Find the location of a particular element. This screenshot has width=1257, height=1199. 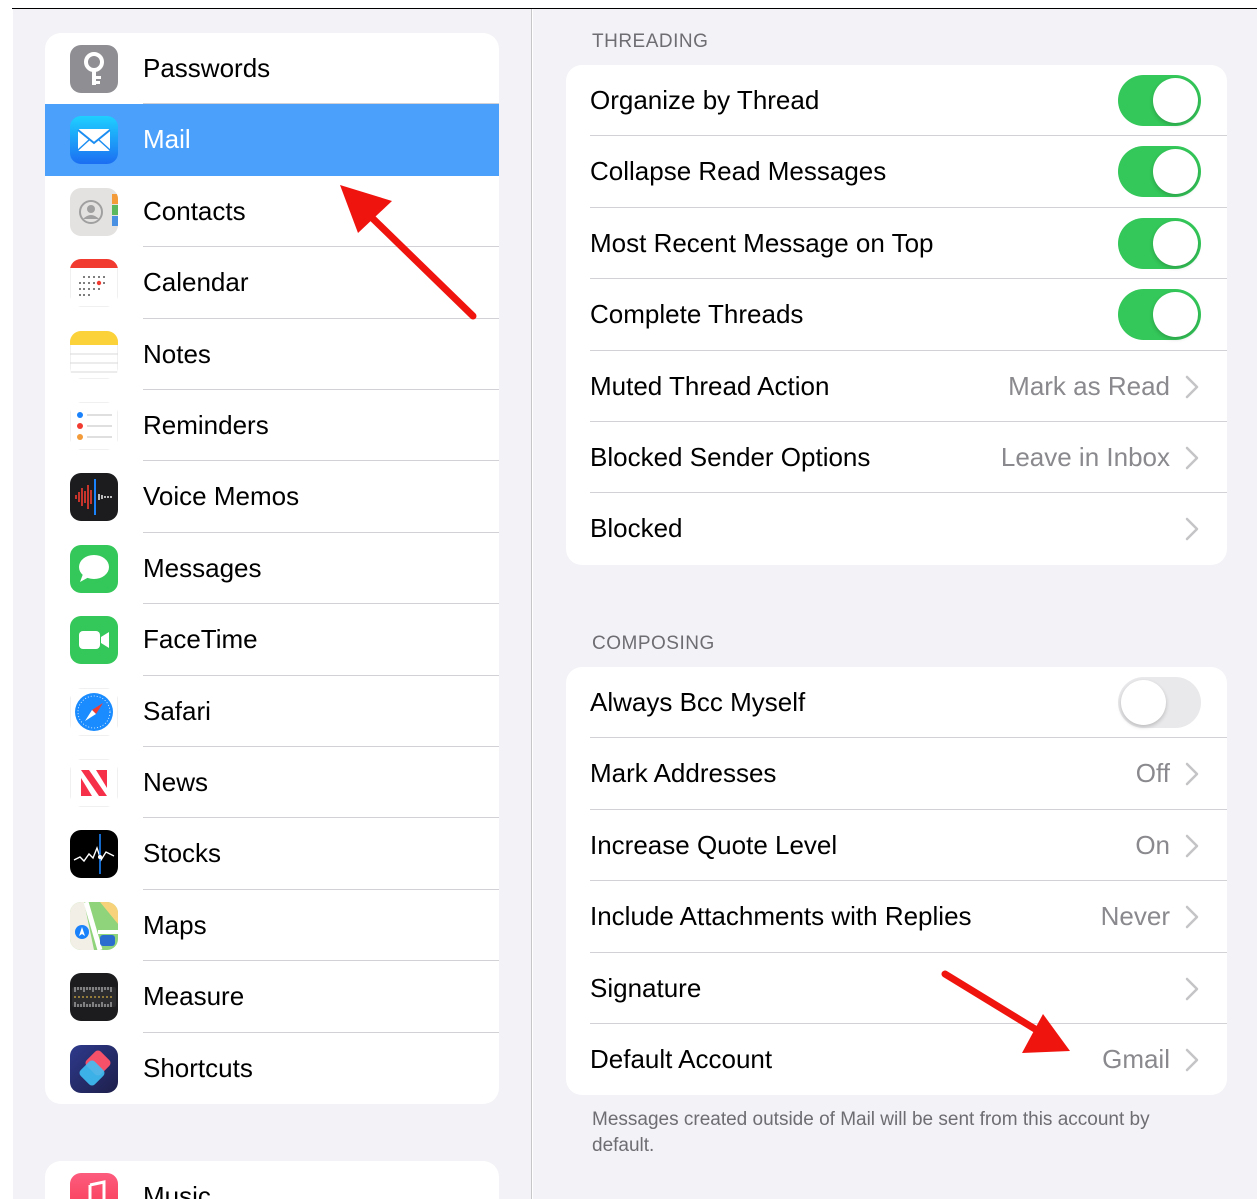

sidebar-item-stocks: Stocks is located at coordinates (272, 854).